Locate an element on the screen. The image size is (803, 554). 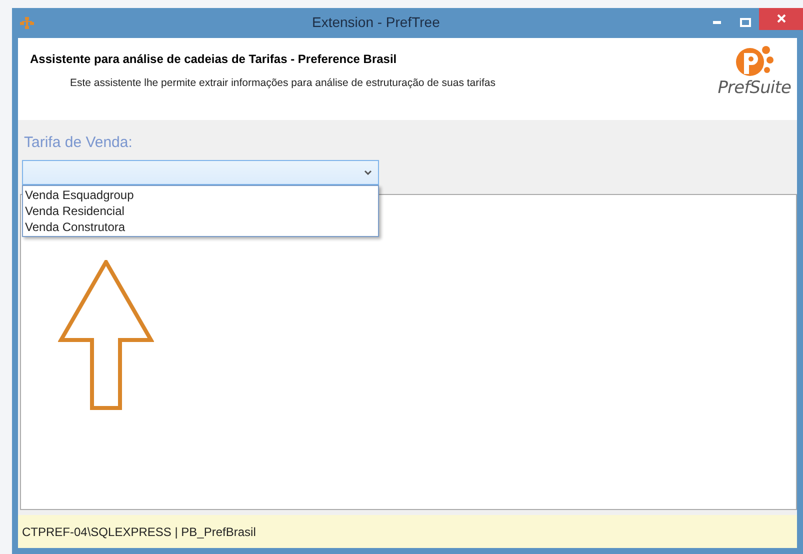
dropdown is located at coordinates (200, 173).